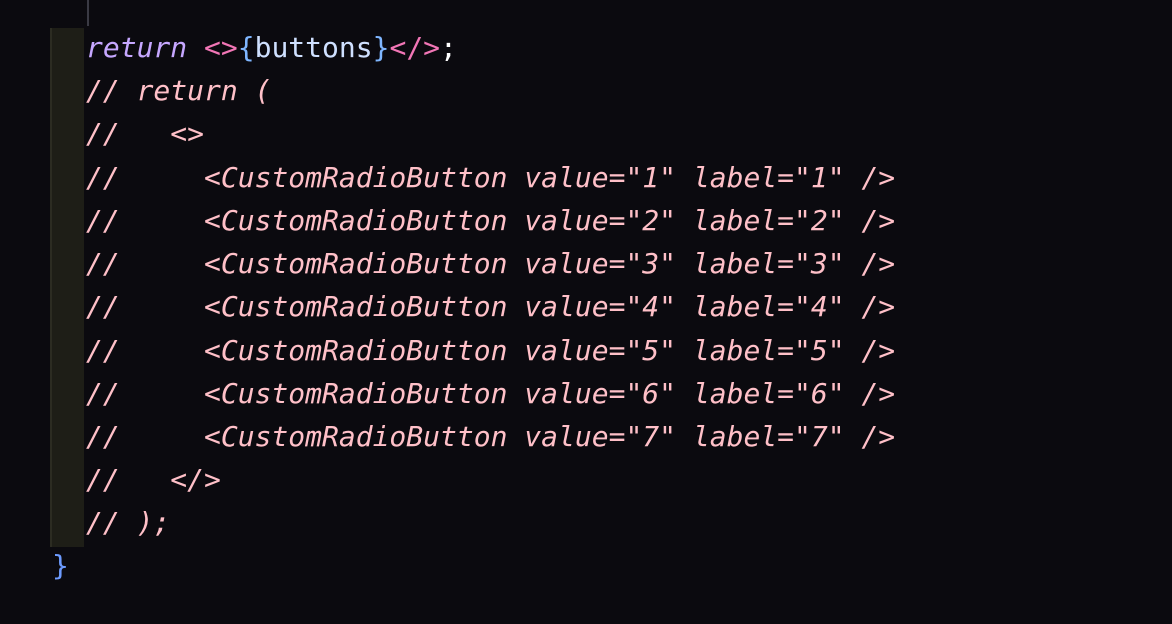  Describe the element at coordinates (221, 47) in the screenshot. I see `fragment-open: <>` at that location.